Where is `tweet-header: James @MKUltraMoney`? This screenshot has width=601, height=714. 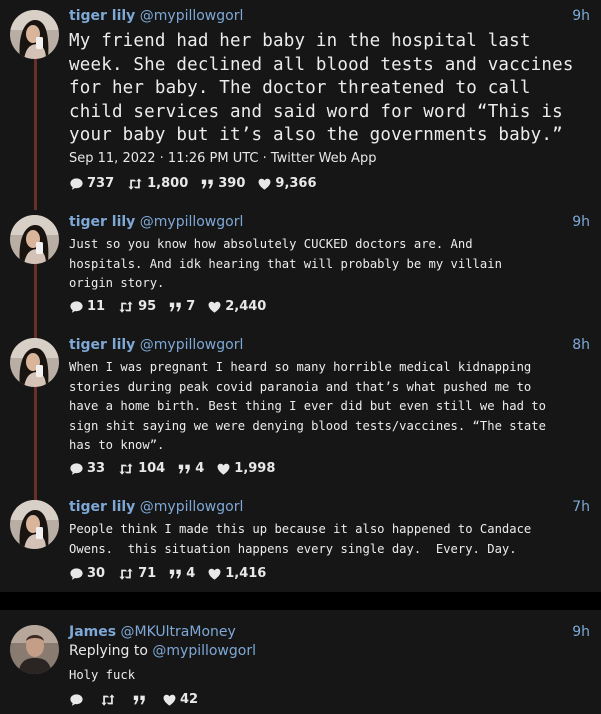
tweet-header: James @MKUltraMoney is located at coordinates (152, 632).